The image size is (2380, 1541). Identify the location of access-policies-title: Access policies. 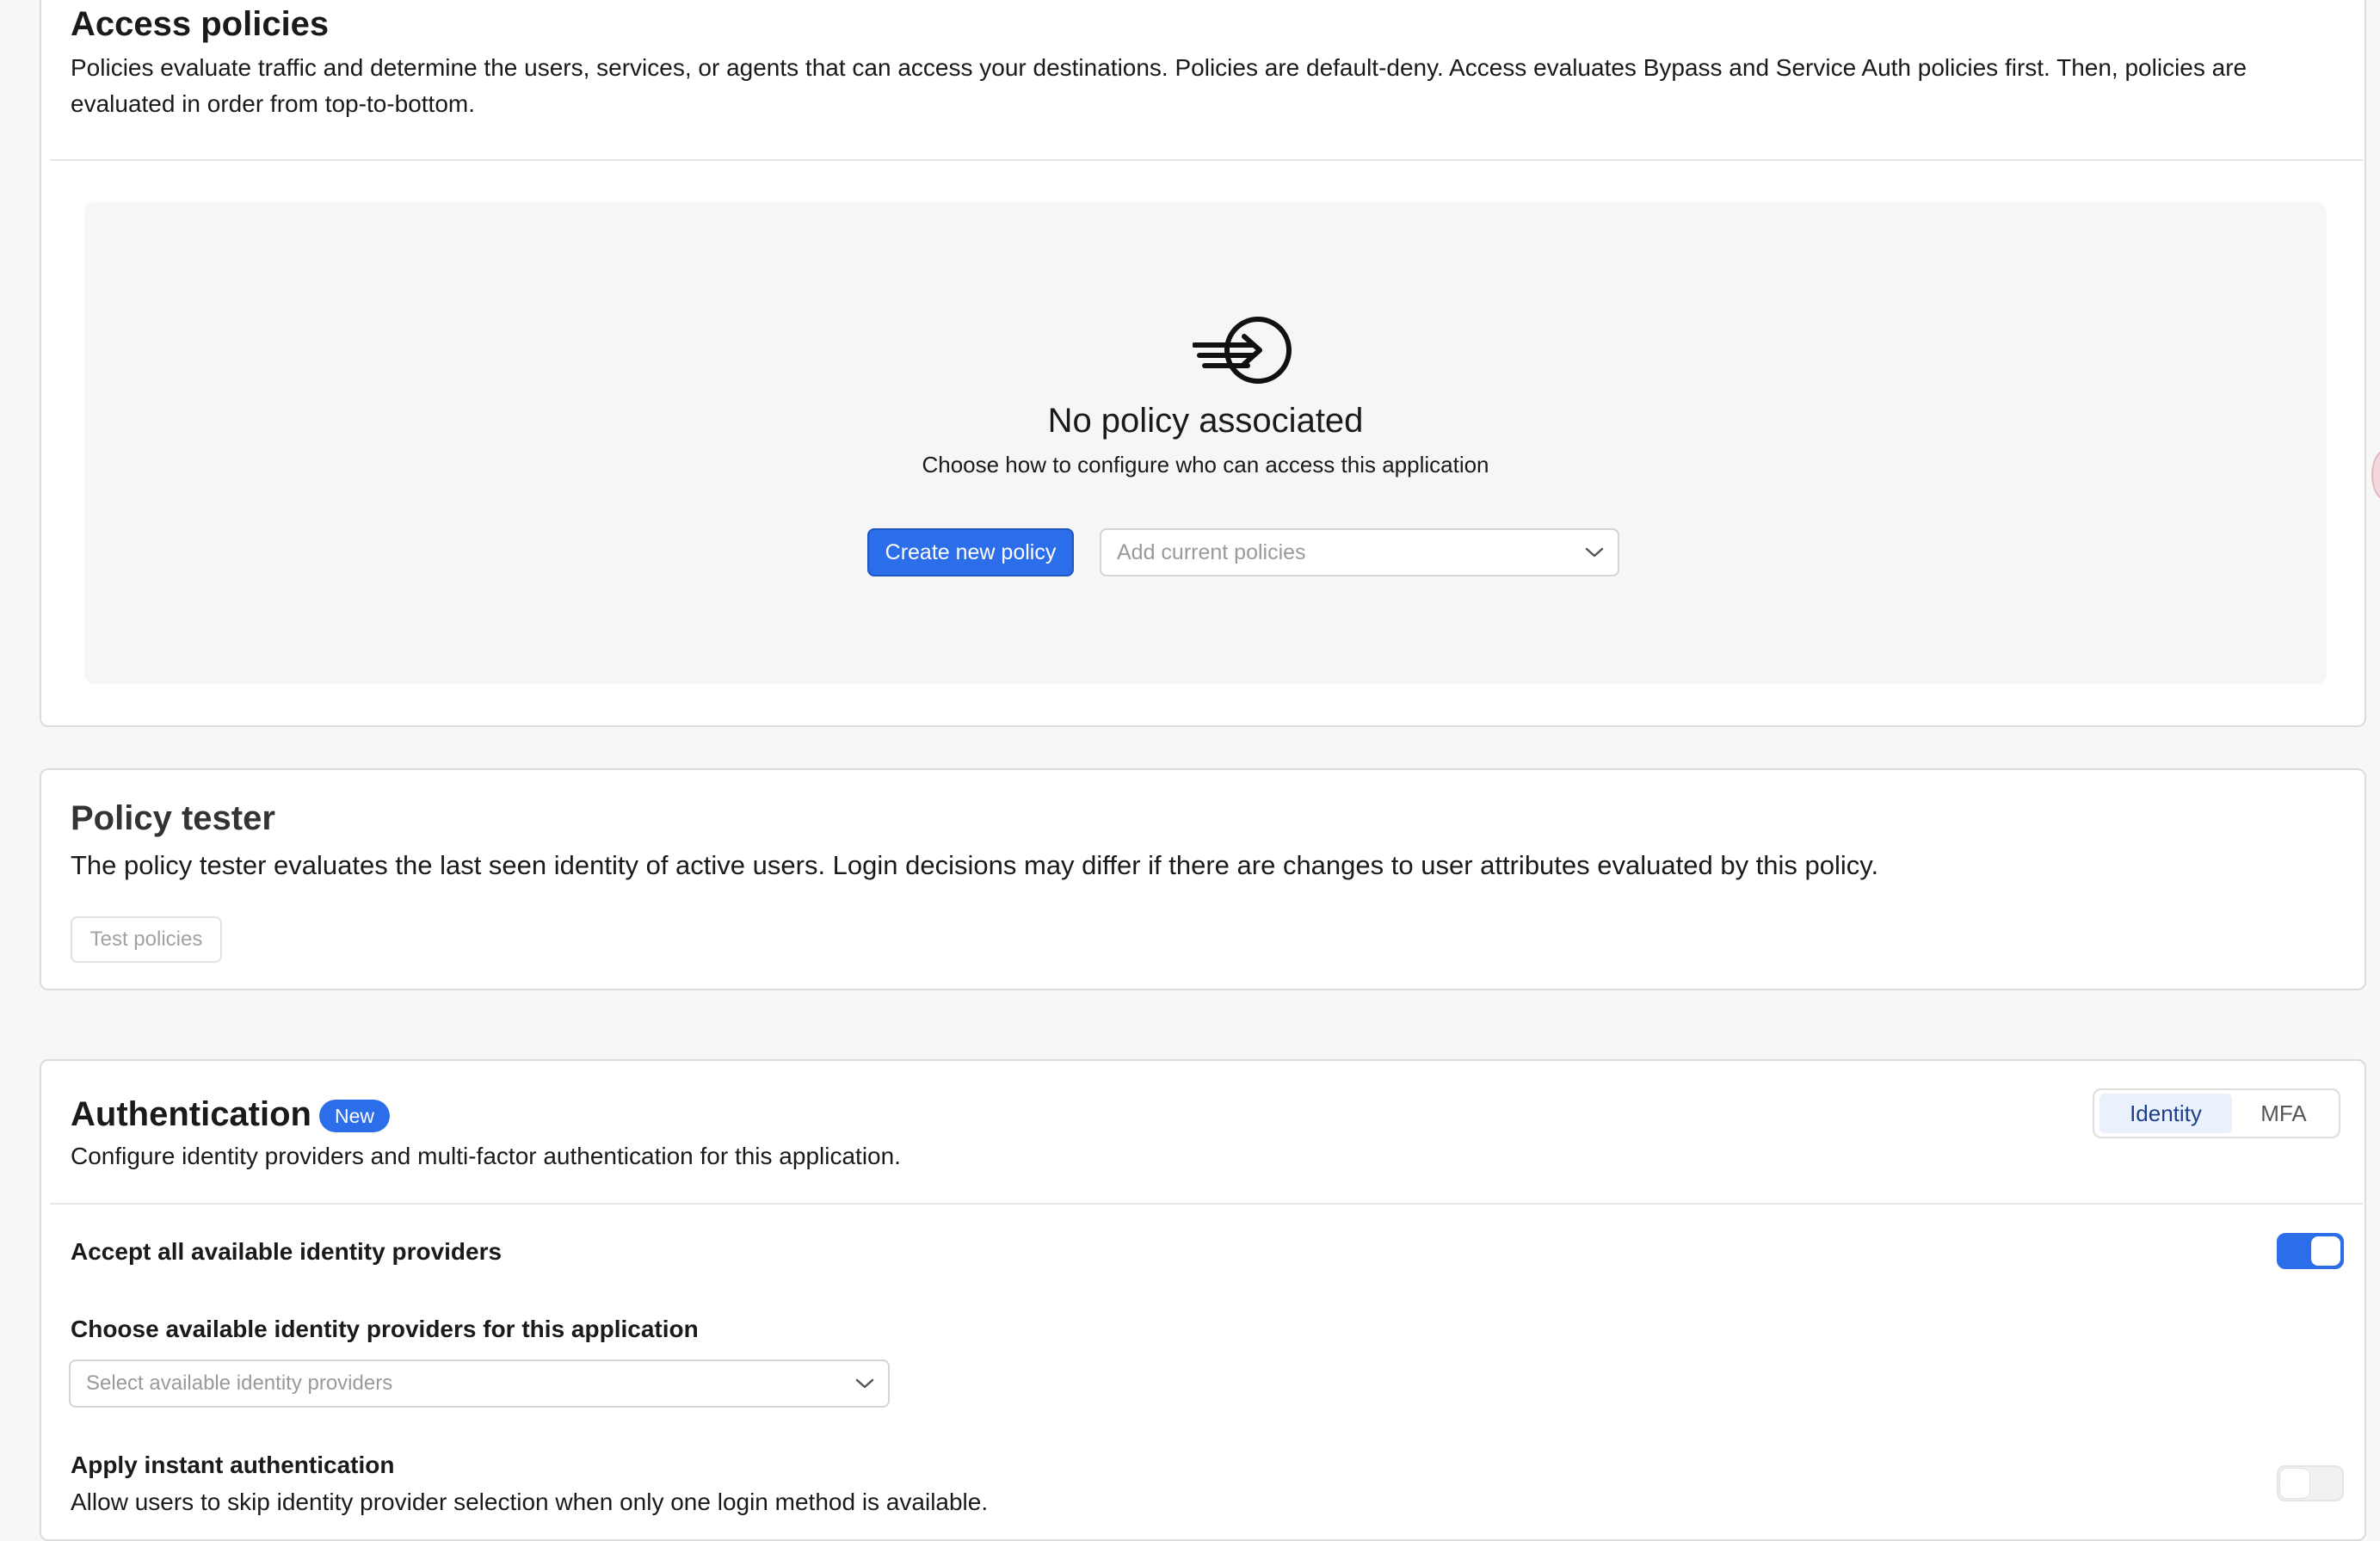
(200, 24).